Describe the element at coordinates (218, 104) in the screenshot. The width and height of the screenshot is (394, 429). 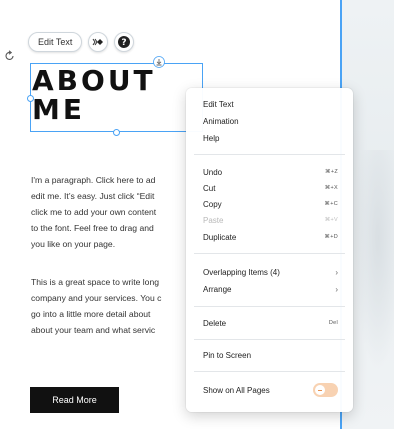
I see `menu-item-label: Edit Text` at that location.